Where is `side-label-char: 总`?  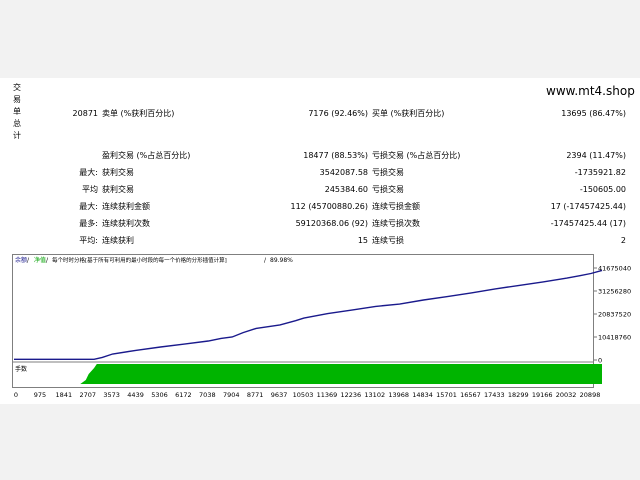 side-label-char: 总 is located at coordinates (17, 123).